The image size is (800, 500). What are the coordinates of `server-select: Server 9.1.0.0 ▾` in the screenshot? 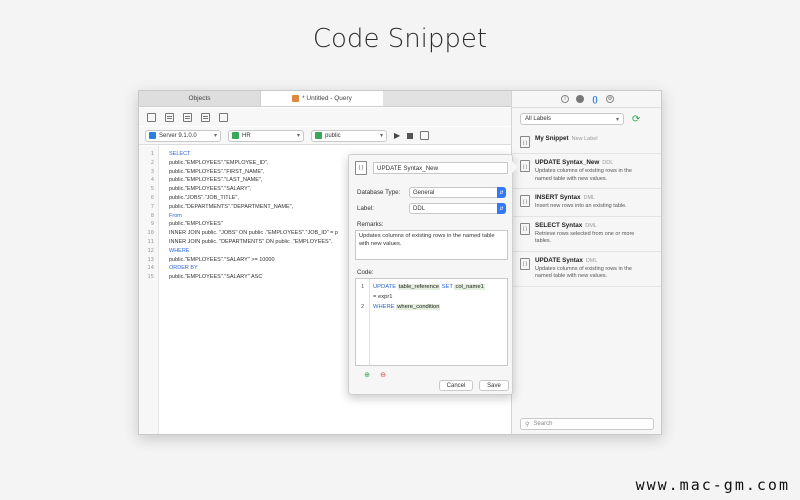 It's located at (183, 135).